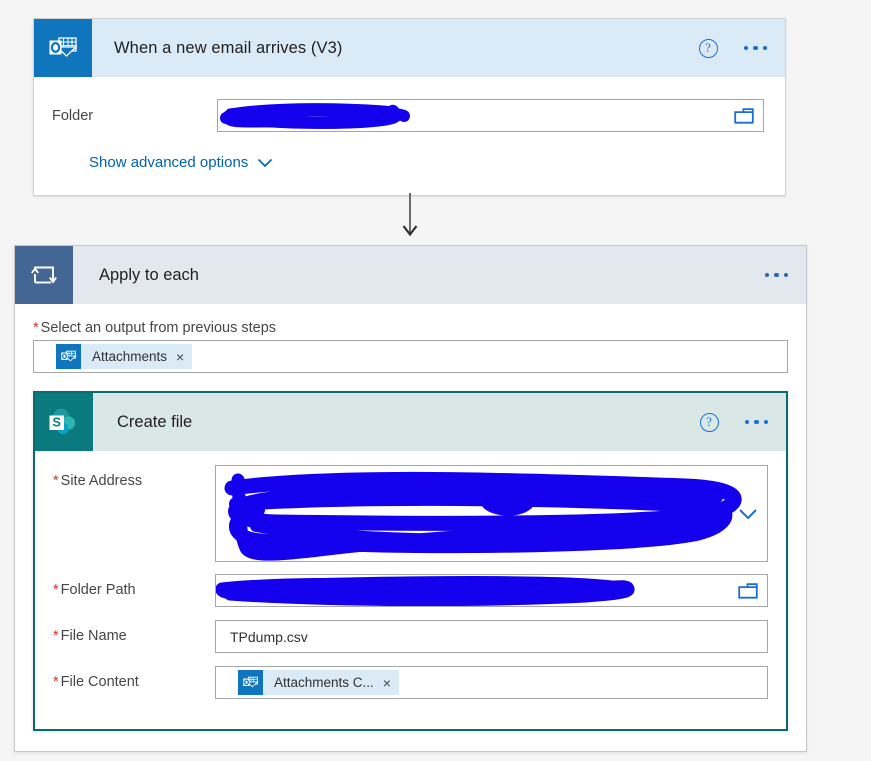 This screenshot has height=761, width=871. I want to click on file-content-input: Attachments C... ×, so click(491, 682).